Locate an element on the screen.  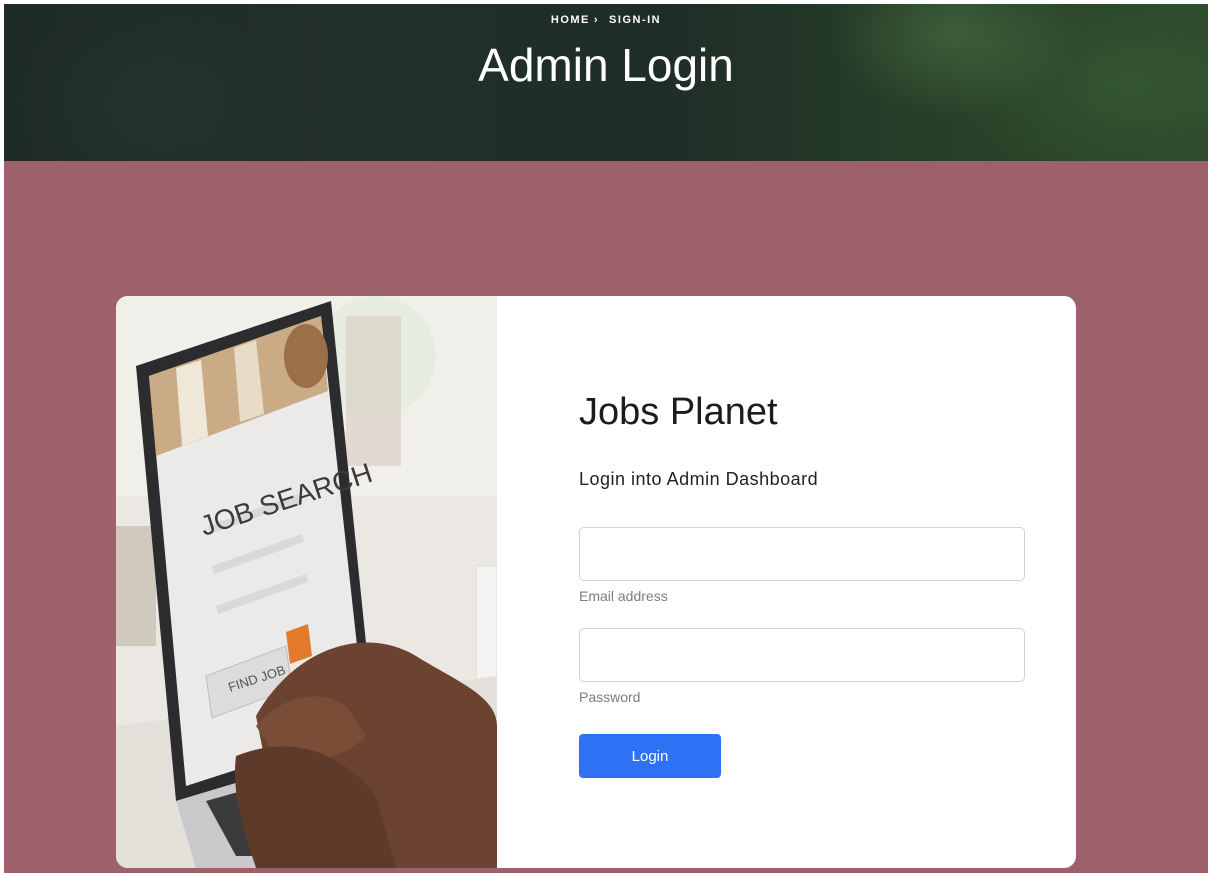
password-label: Password is located at coordinates (610, 697).